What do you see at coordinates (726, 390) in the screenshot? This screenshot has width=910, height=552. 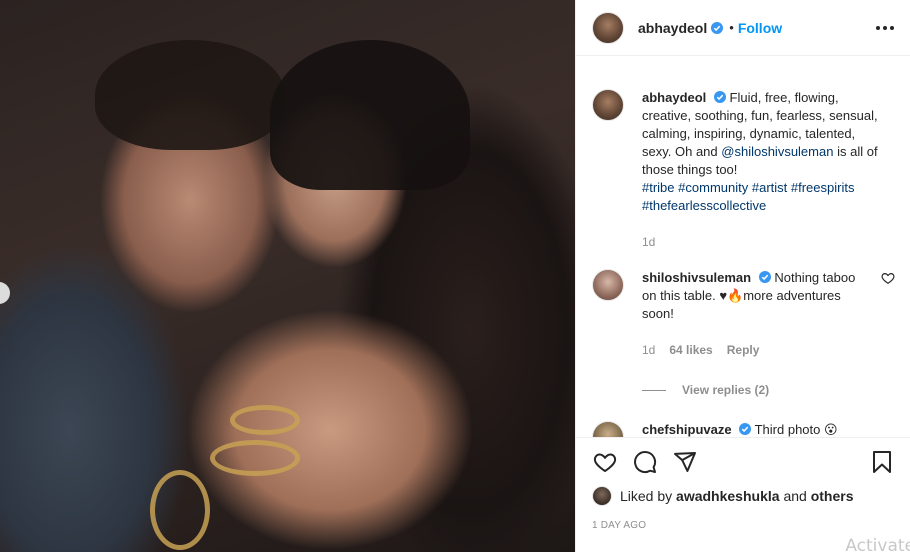 I see `view-replies-label: View replies (2)` at bounding box center [726, 390].